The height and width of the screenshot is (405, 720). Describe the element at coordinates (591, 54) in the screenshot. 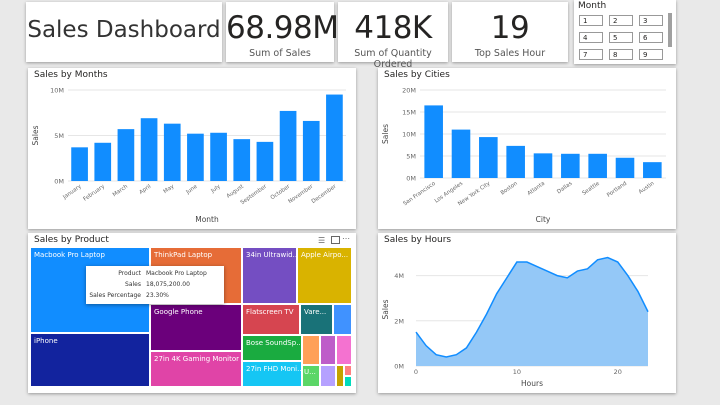

I see `slicer-option-7: 7` at that location.